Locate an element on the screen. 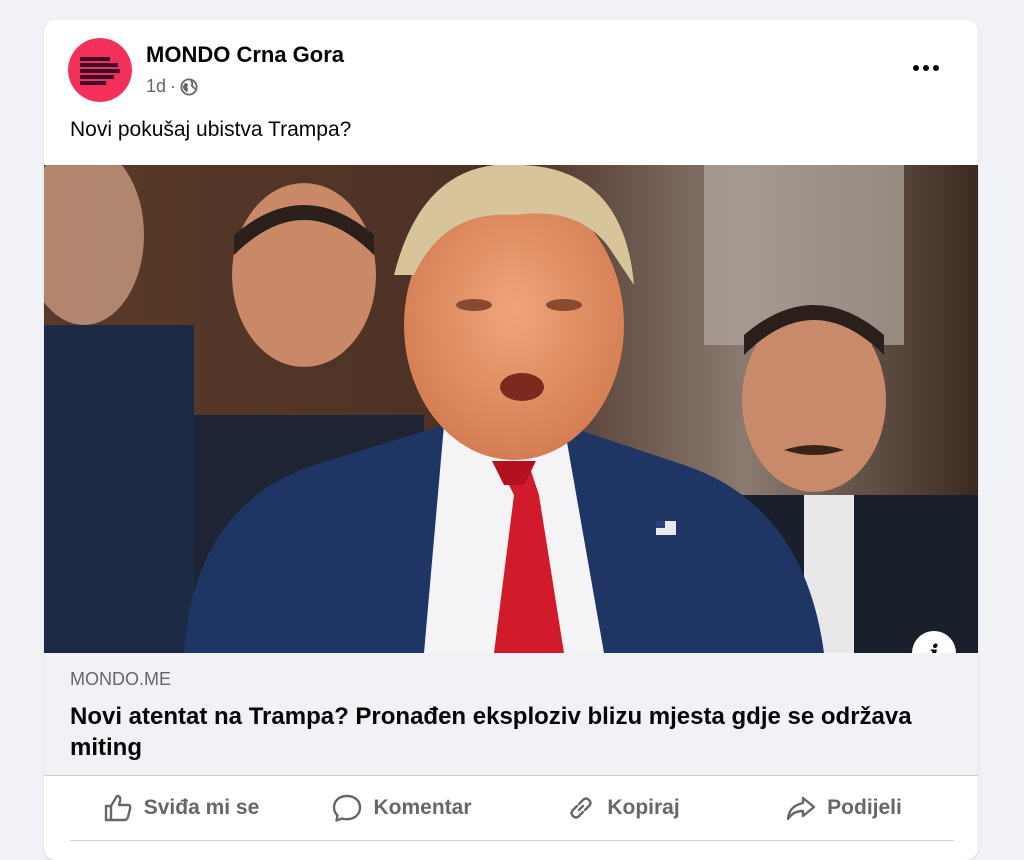 This screenshot has height=860, width=1024. more-options-icon is located at coordinates (926, 68).